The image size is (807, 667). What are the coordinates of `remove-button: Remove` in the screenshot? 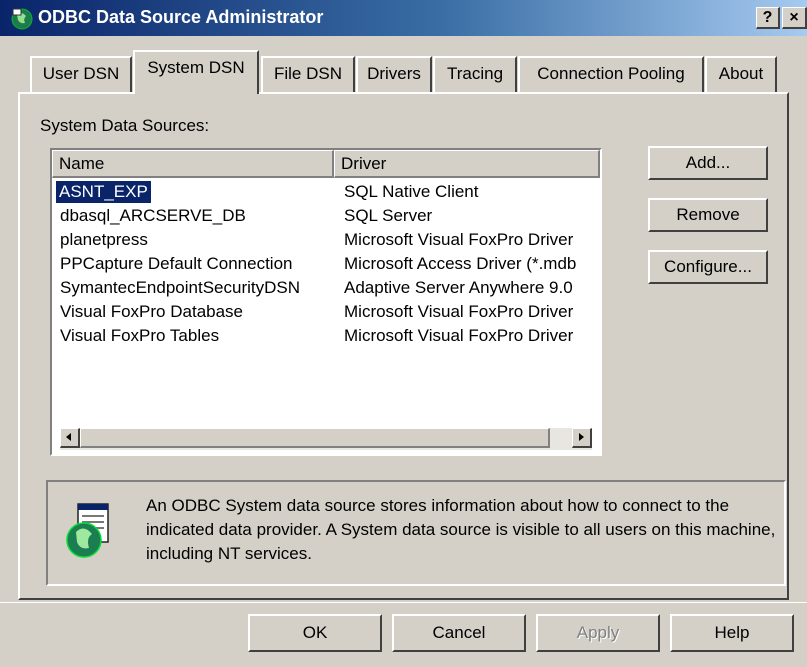 It's located at (708, 215).